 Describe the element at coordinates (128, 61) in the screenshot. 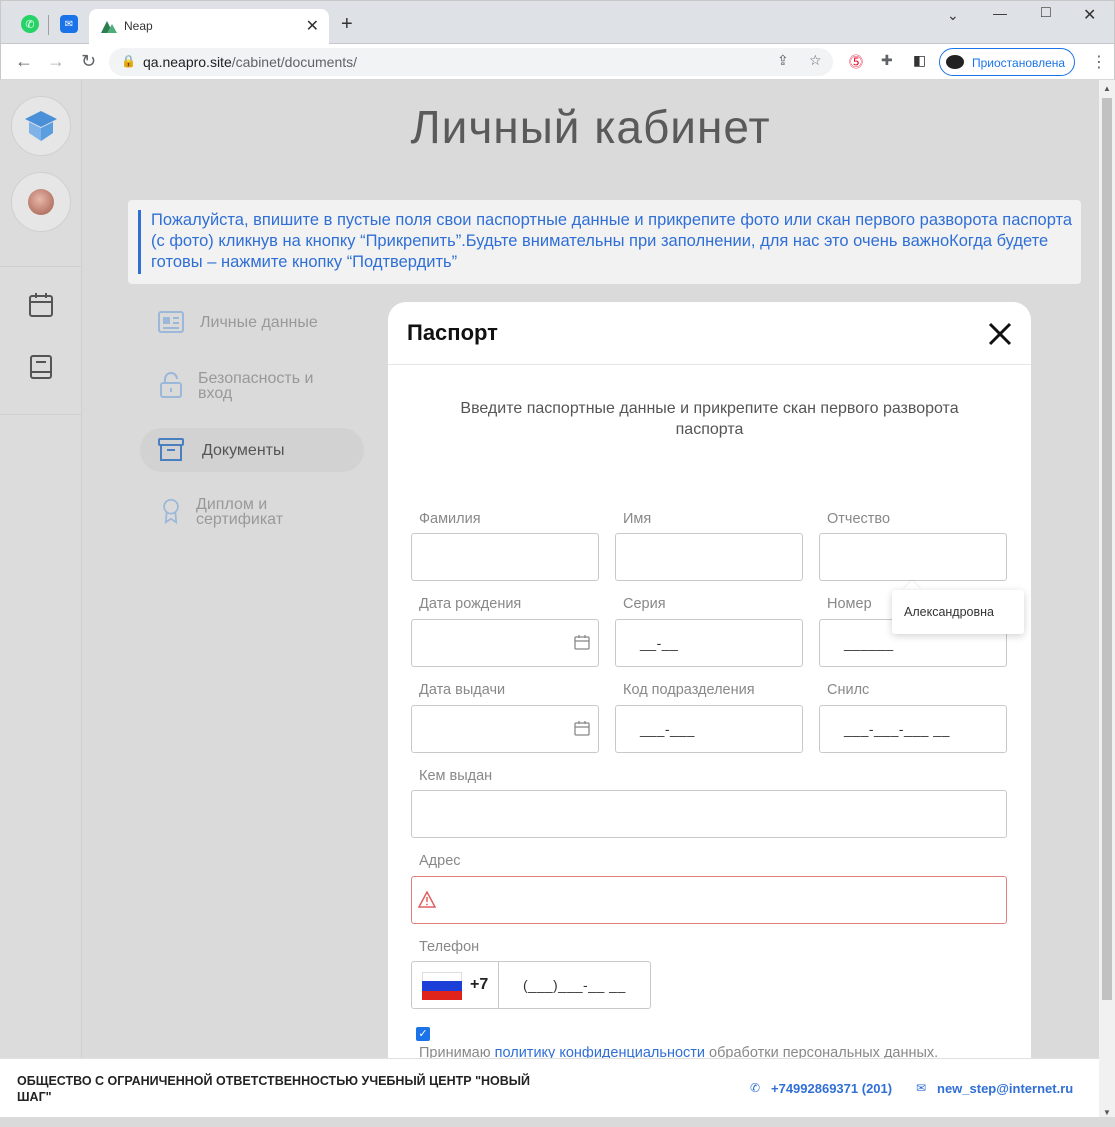

I see `lock-icon: 🔒` at that location.